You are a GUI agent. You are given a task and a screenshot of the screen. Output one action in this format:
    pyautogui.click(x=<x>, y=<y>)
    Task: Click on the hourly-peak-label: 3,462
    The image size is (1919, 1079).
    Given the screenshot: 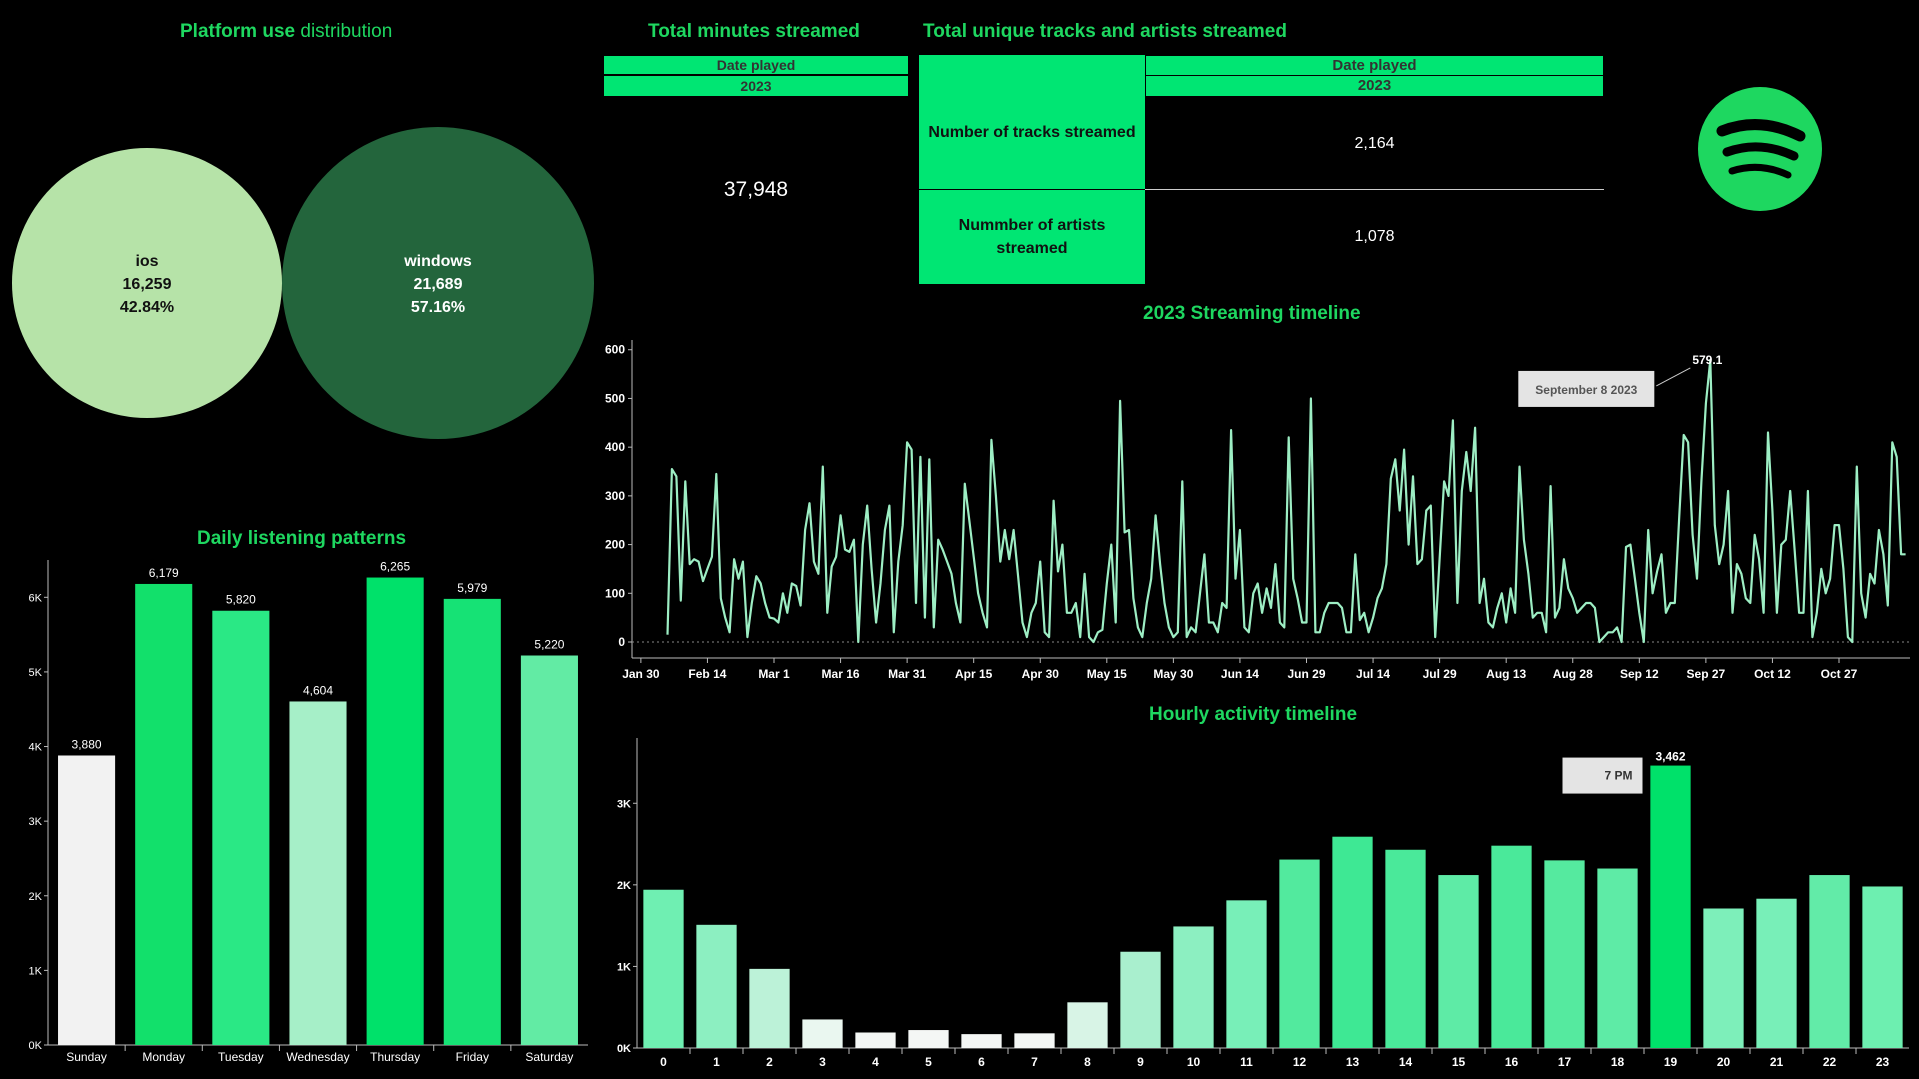 What is the action you would take?
    pyautogui.click(x=1670, y=757)
    